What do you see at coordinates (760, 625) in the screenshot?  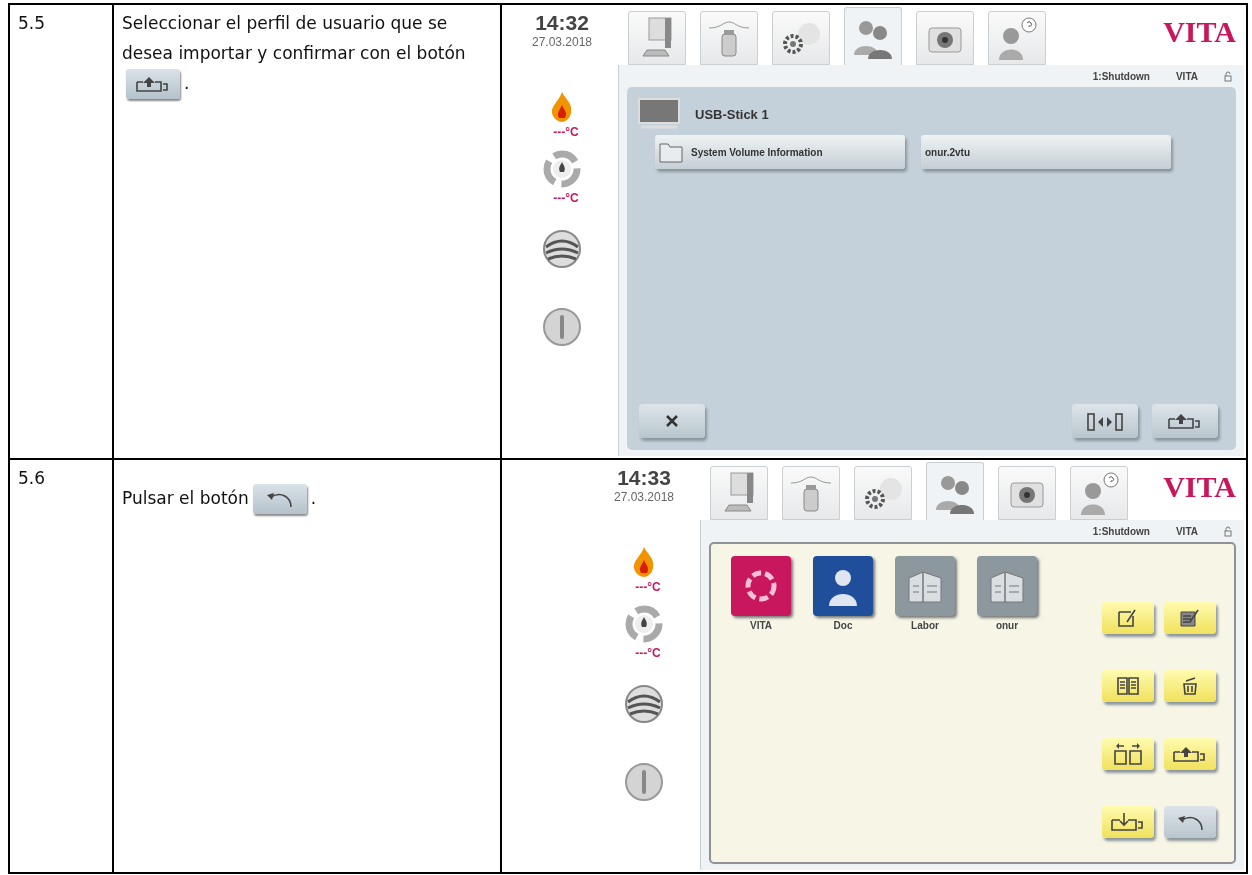 I see `profile-name: VITA` at bounding box center [760, 625].